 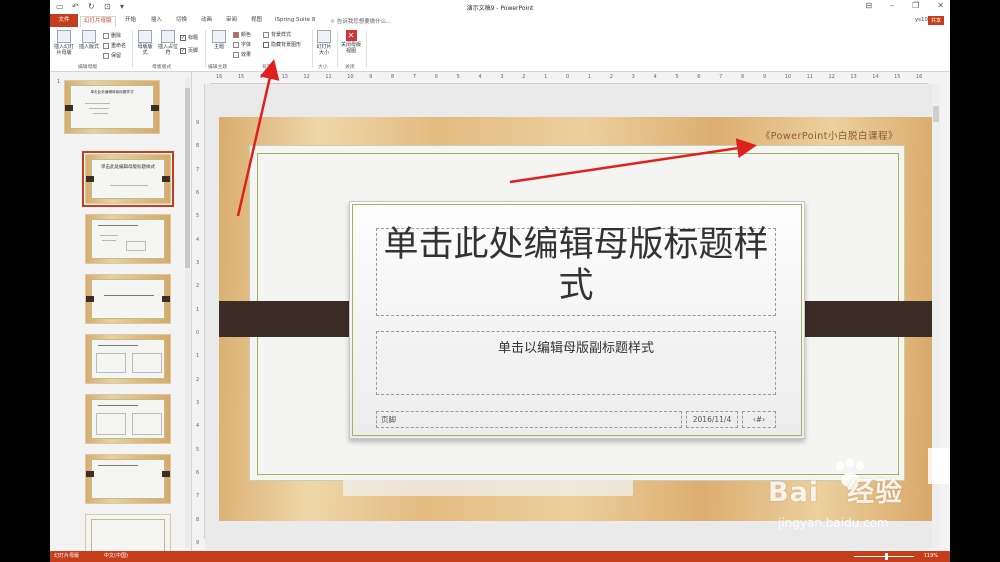 What do you see at coordinates (206, 21) in the screenshot?
I see `tab-animations: 动画` at bounding box center [206, 21].